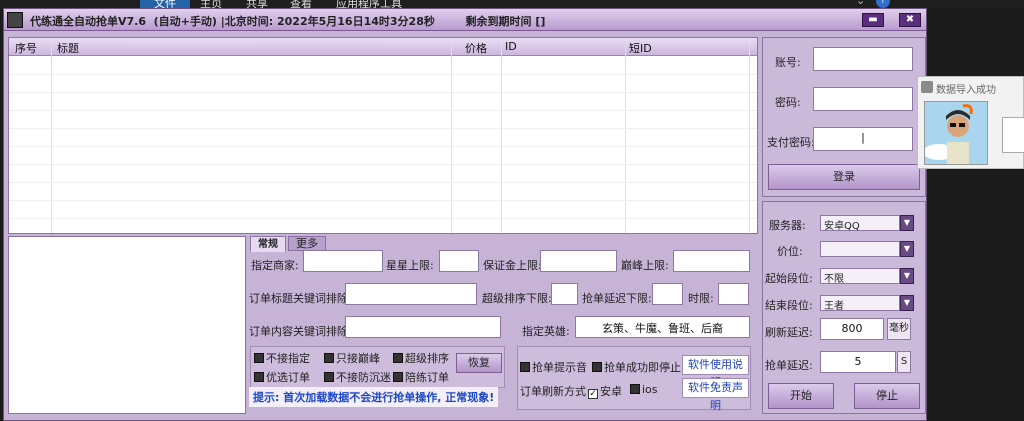  I want to click on peak-limit-input, so click(711, 261).